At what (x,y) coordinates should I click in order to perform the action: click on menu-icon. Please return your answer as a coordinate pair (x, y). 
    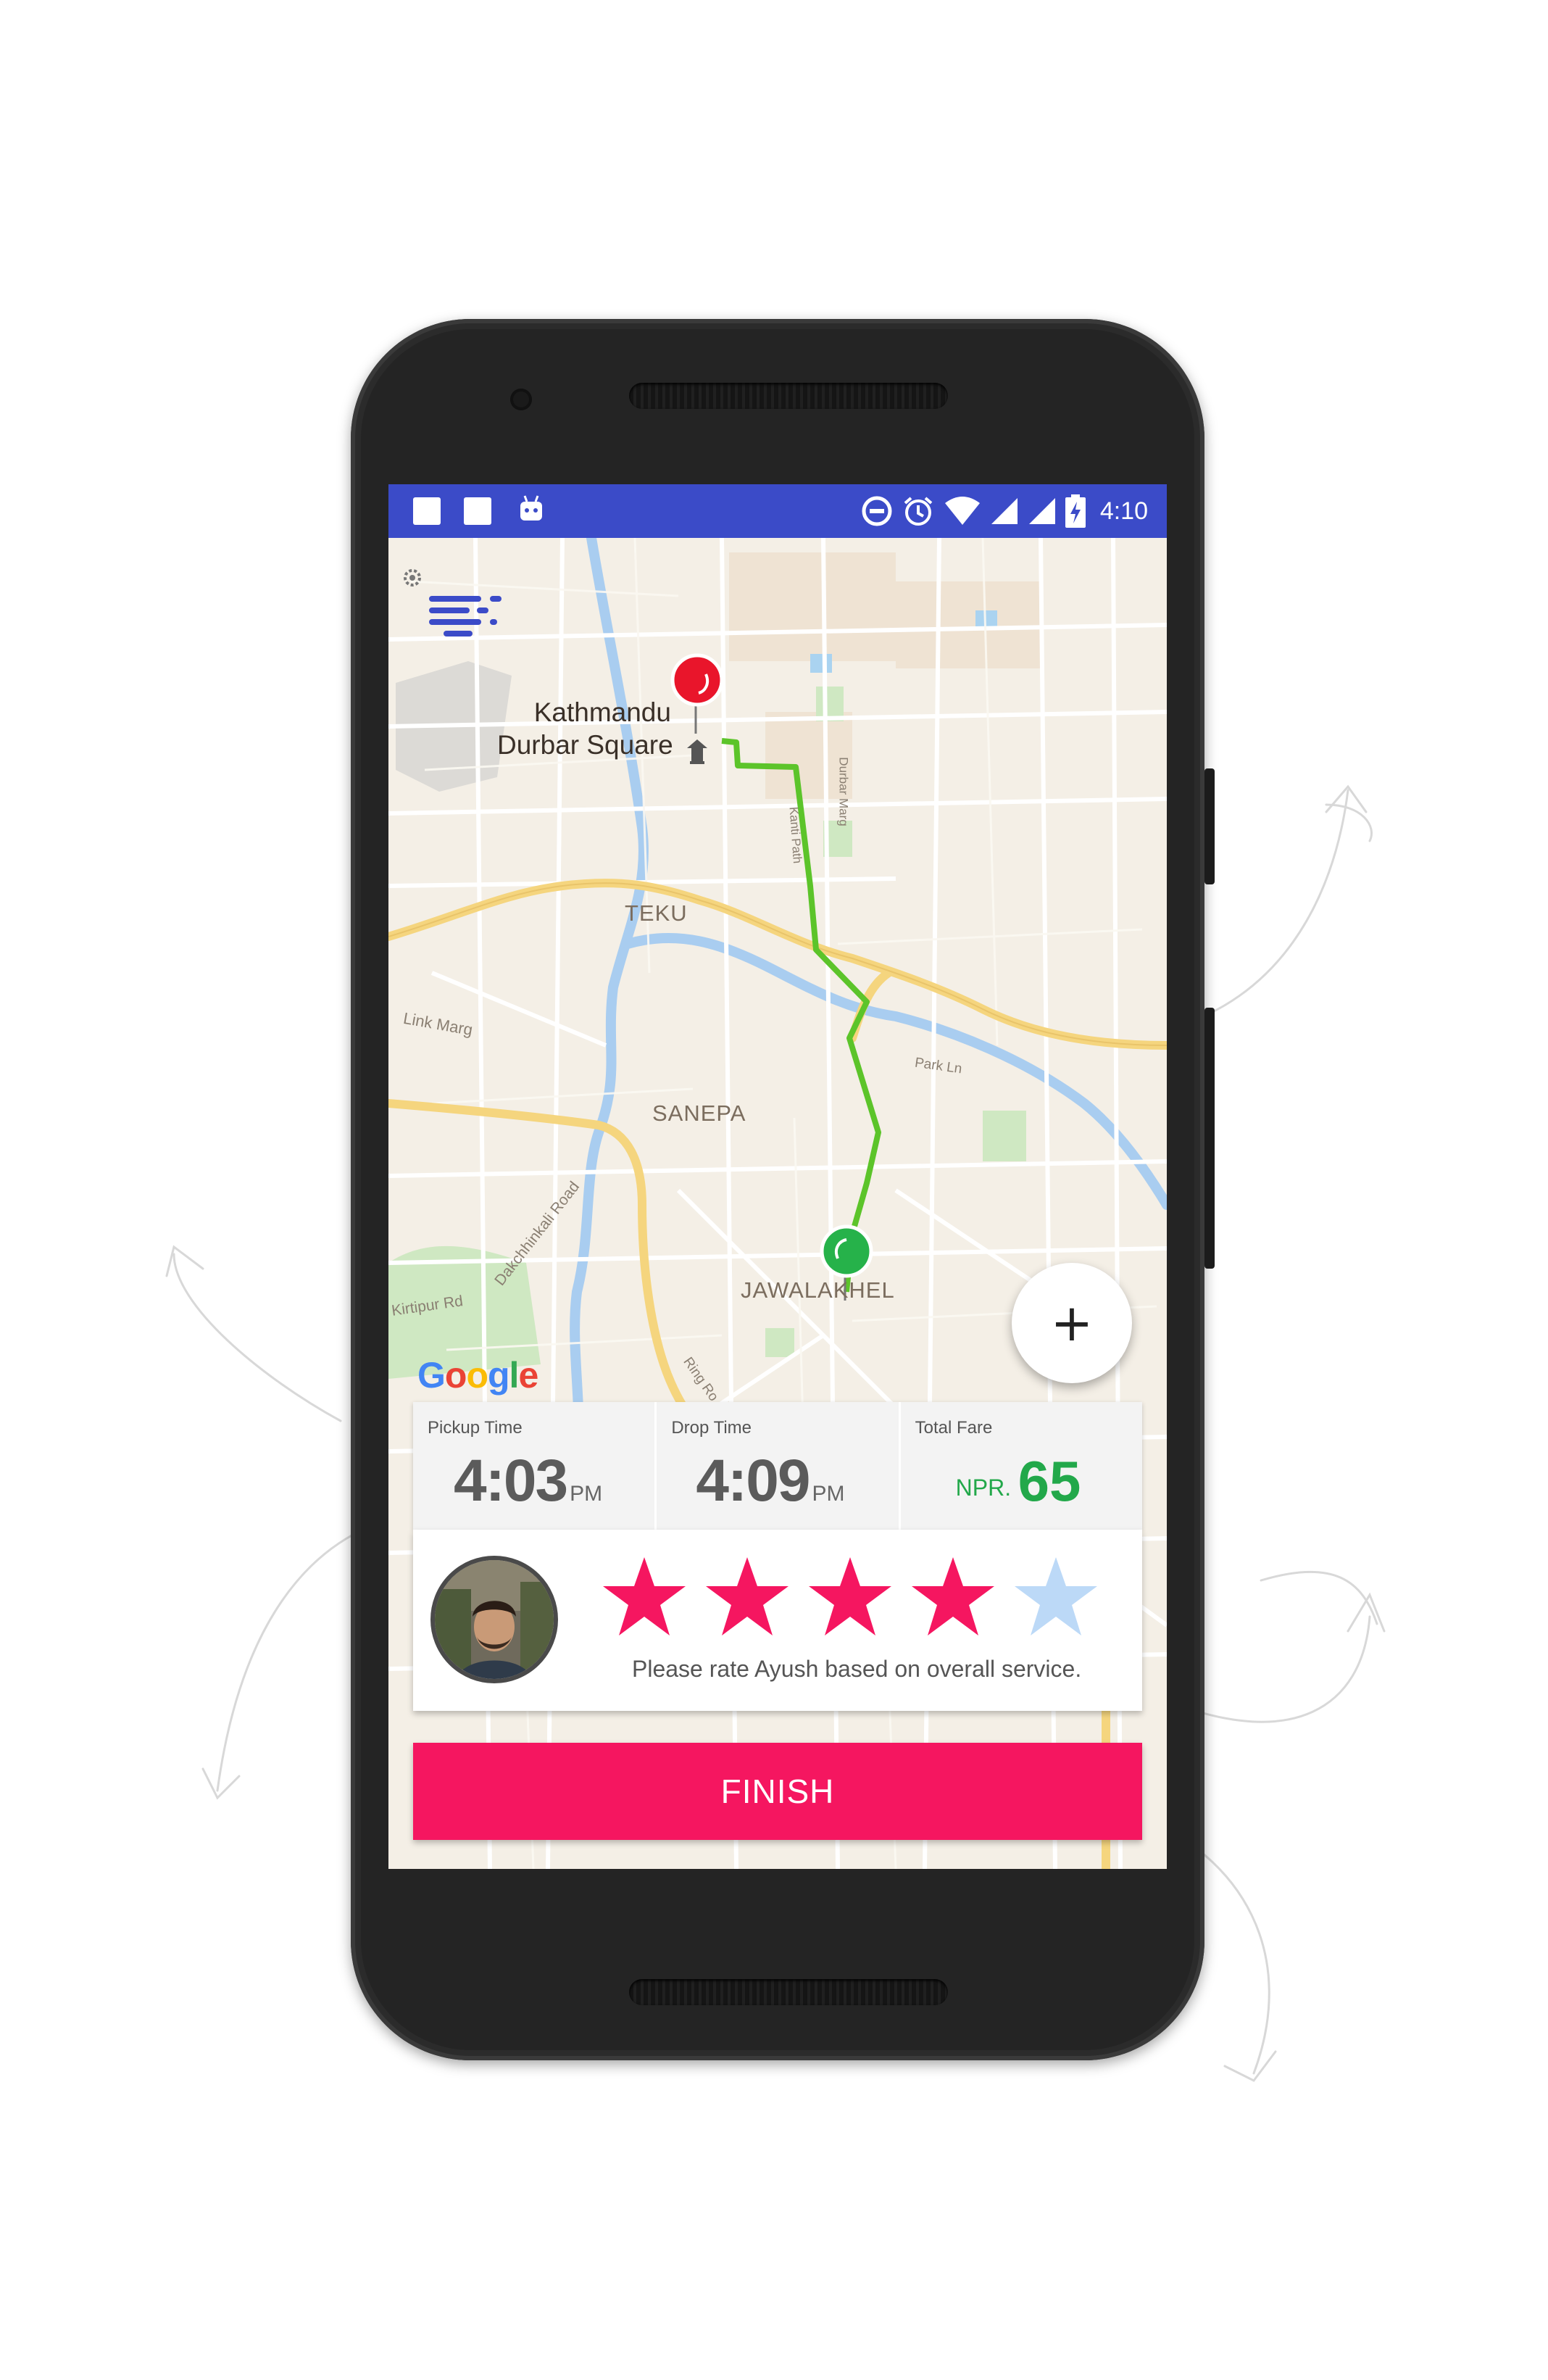
    Looking at the image, I should click on (466, 616).